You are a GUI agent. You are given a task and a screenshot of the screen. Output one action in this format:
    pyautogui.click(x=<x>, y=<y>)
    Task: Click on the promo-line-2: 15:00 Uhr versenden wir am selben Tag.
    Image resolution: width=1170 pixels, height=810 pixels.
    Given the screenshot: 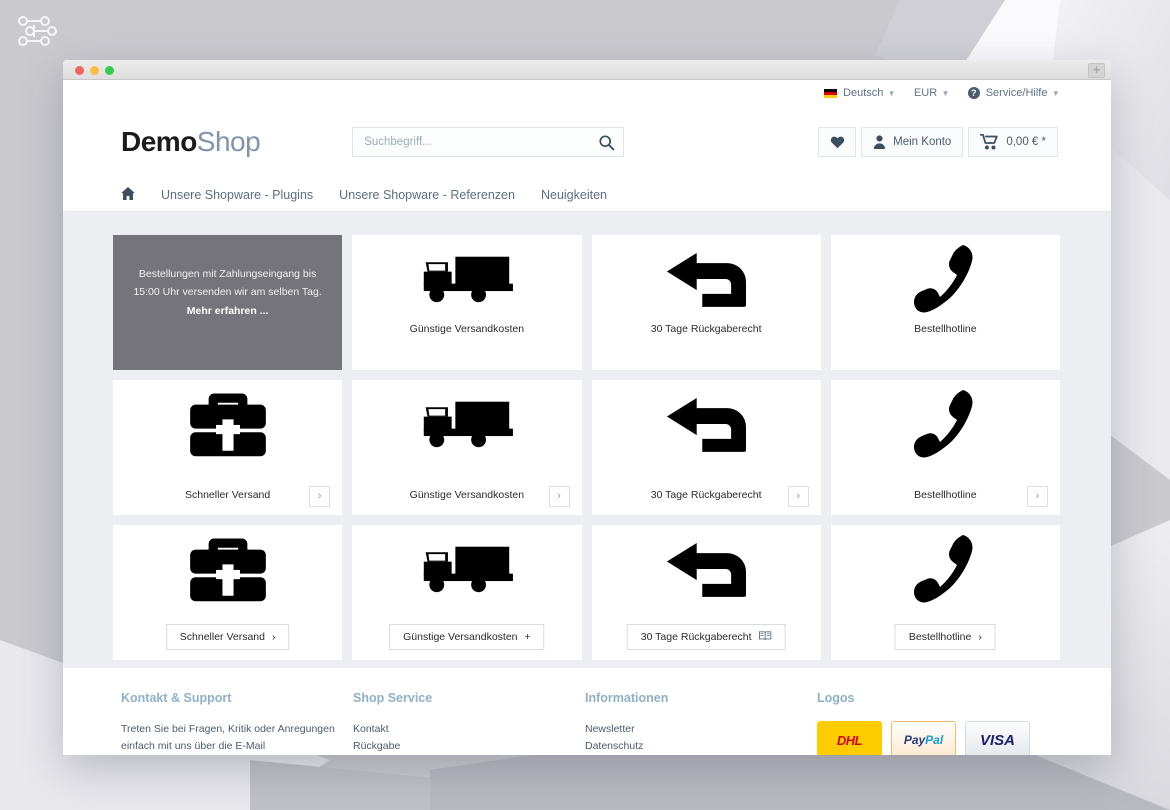 What is the action you would take?
    pyautogui.click(x=227, y=292)
    